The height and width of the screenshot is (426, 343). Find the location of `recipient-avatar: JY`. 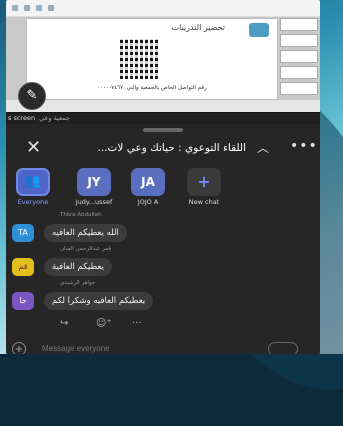

recipient-avatar: JY is located at coordinates (94, 182).